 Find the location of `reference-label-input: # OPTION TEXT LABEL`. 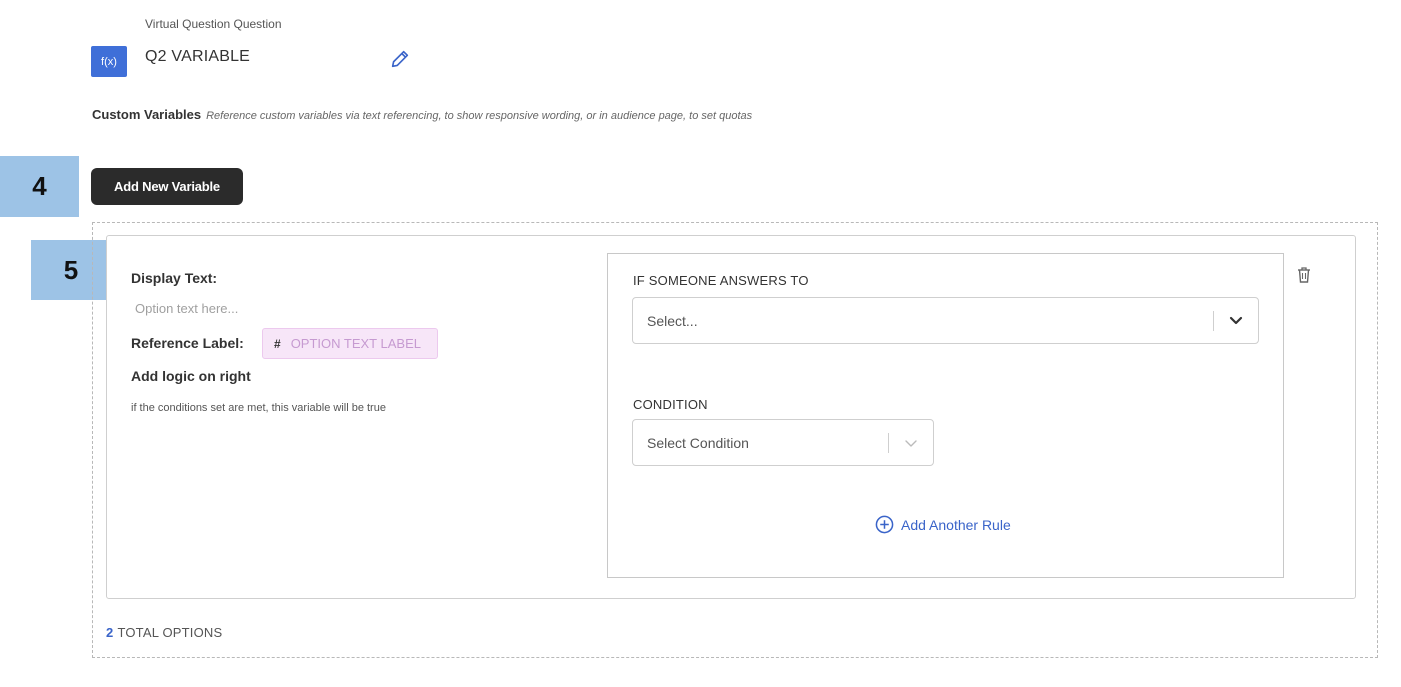

reference-label-input: # OPTION TEXT LABEL is located at coordinates (350, 343).